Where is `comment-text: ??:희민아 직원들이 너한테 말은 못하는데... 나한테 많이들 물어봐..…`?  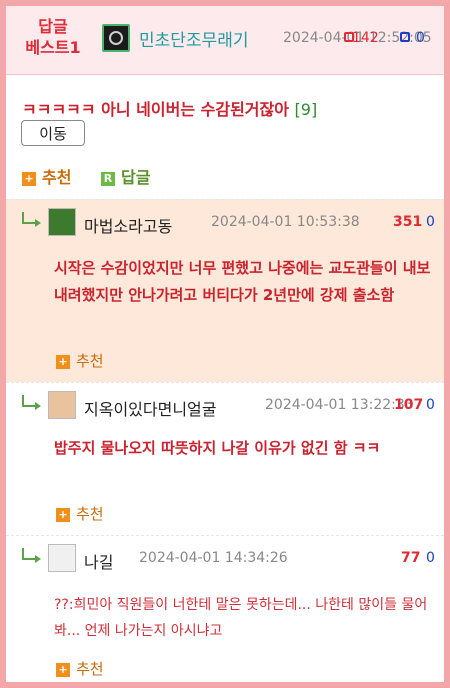
comment-text: ??:희민아 직원들이 너한테 말은 못하는데... 나한테 많이들 물어봐..… is located at coordinates (241, 618).